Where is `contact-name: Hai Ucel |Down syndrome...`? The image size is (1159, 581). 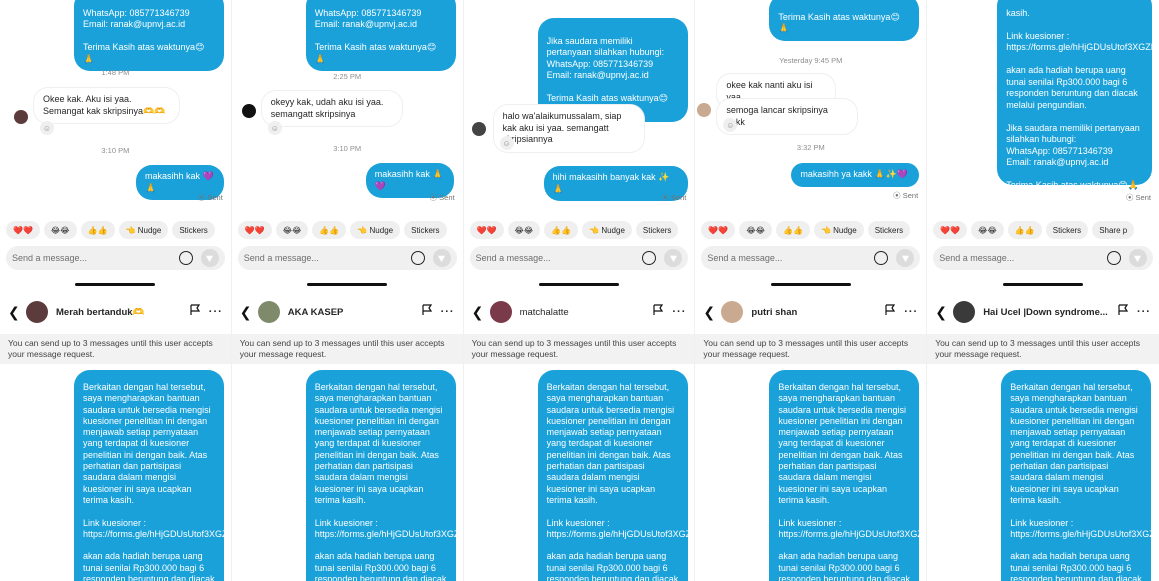 contact-name: Hai Ucel |Down syndrome... is located at coordinates (1046, 312).